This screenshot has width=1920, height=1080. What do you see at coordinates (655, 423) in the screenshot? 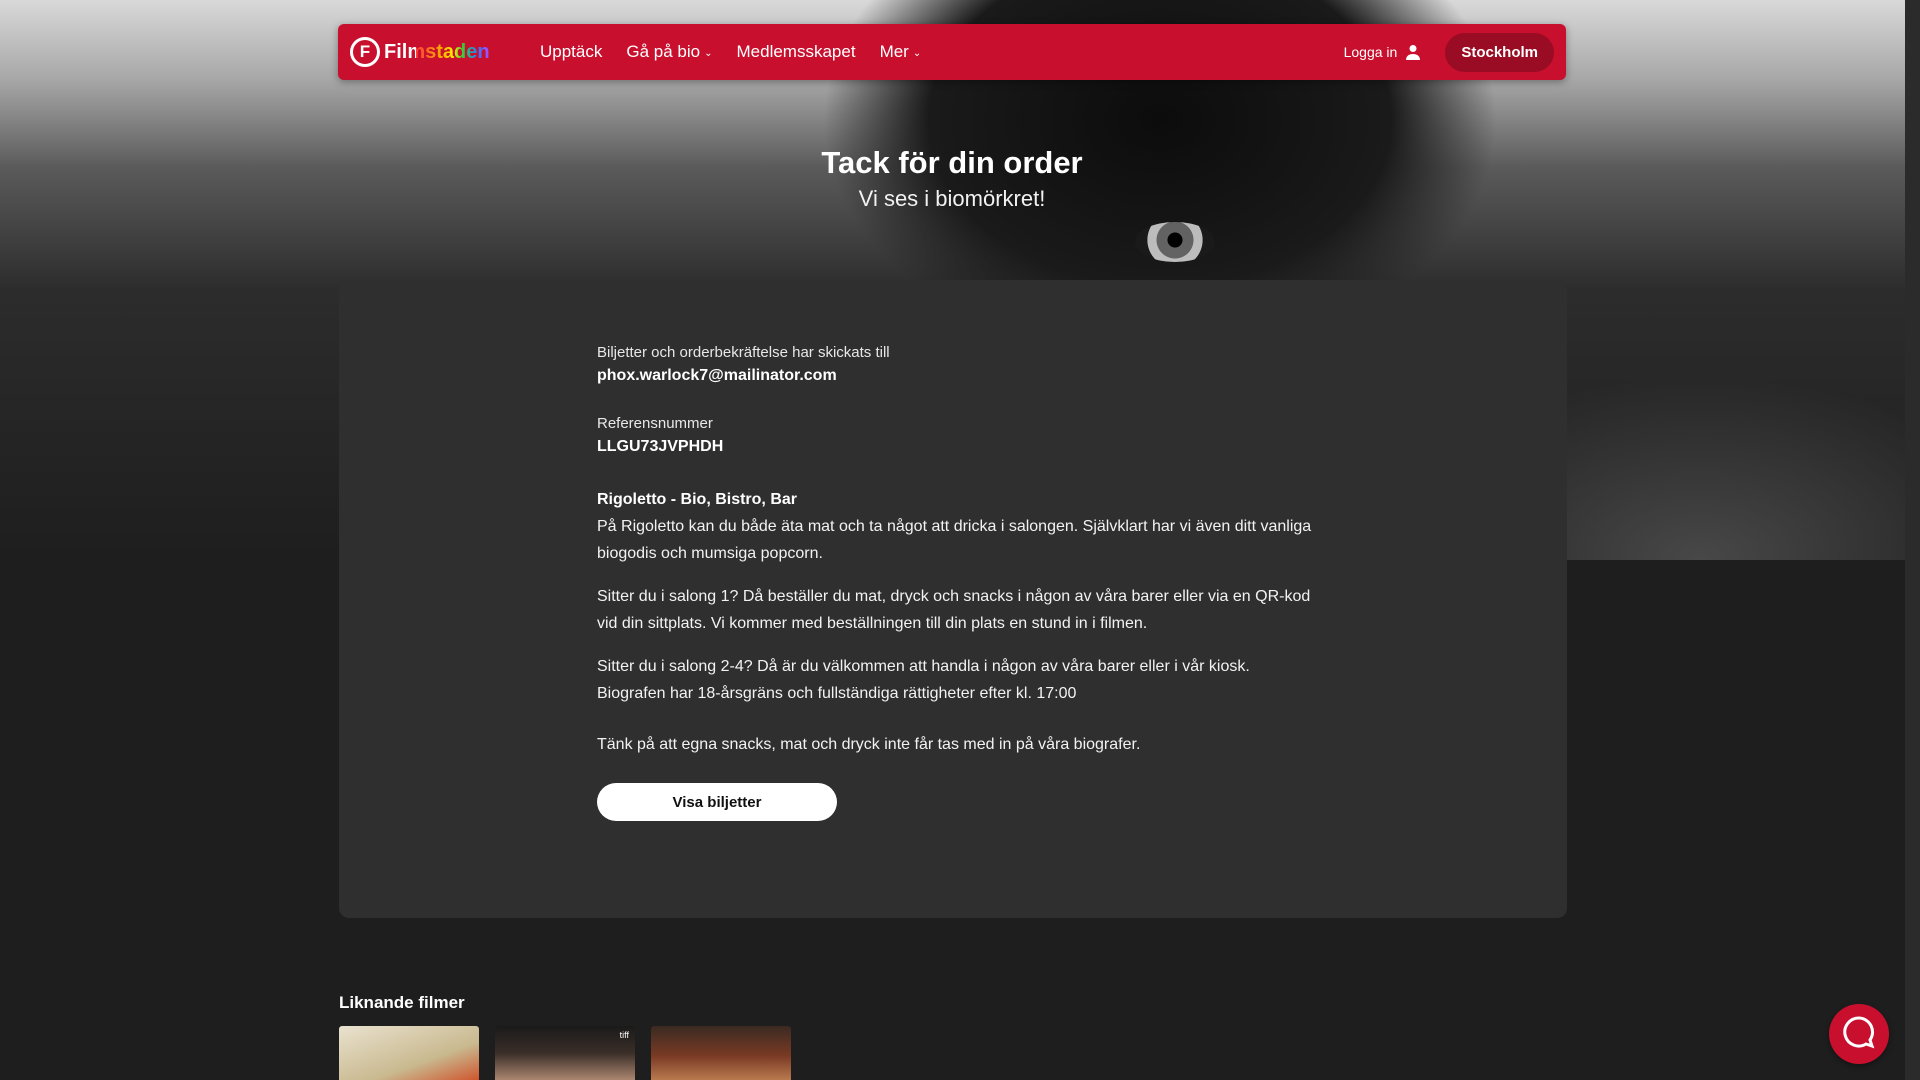
I see `reference-label: Referensnummer` at bounding box center [655, 423].